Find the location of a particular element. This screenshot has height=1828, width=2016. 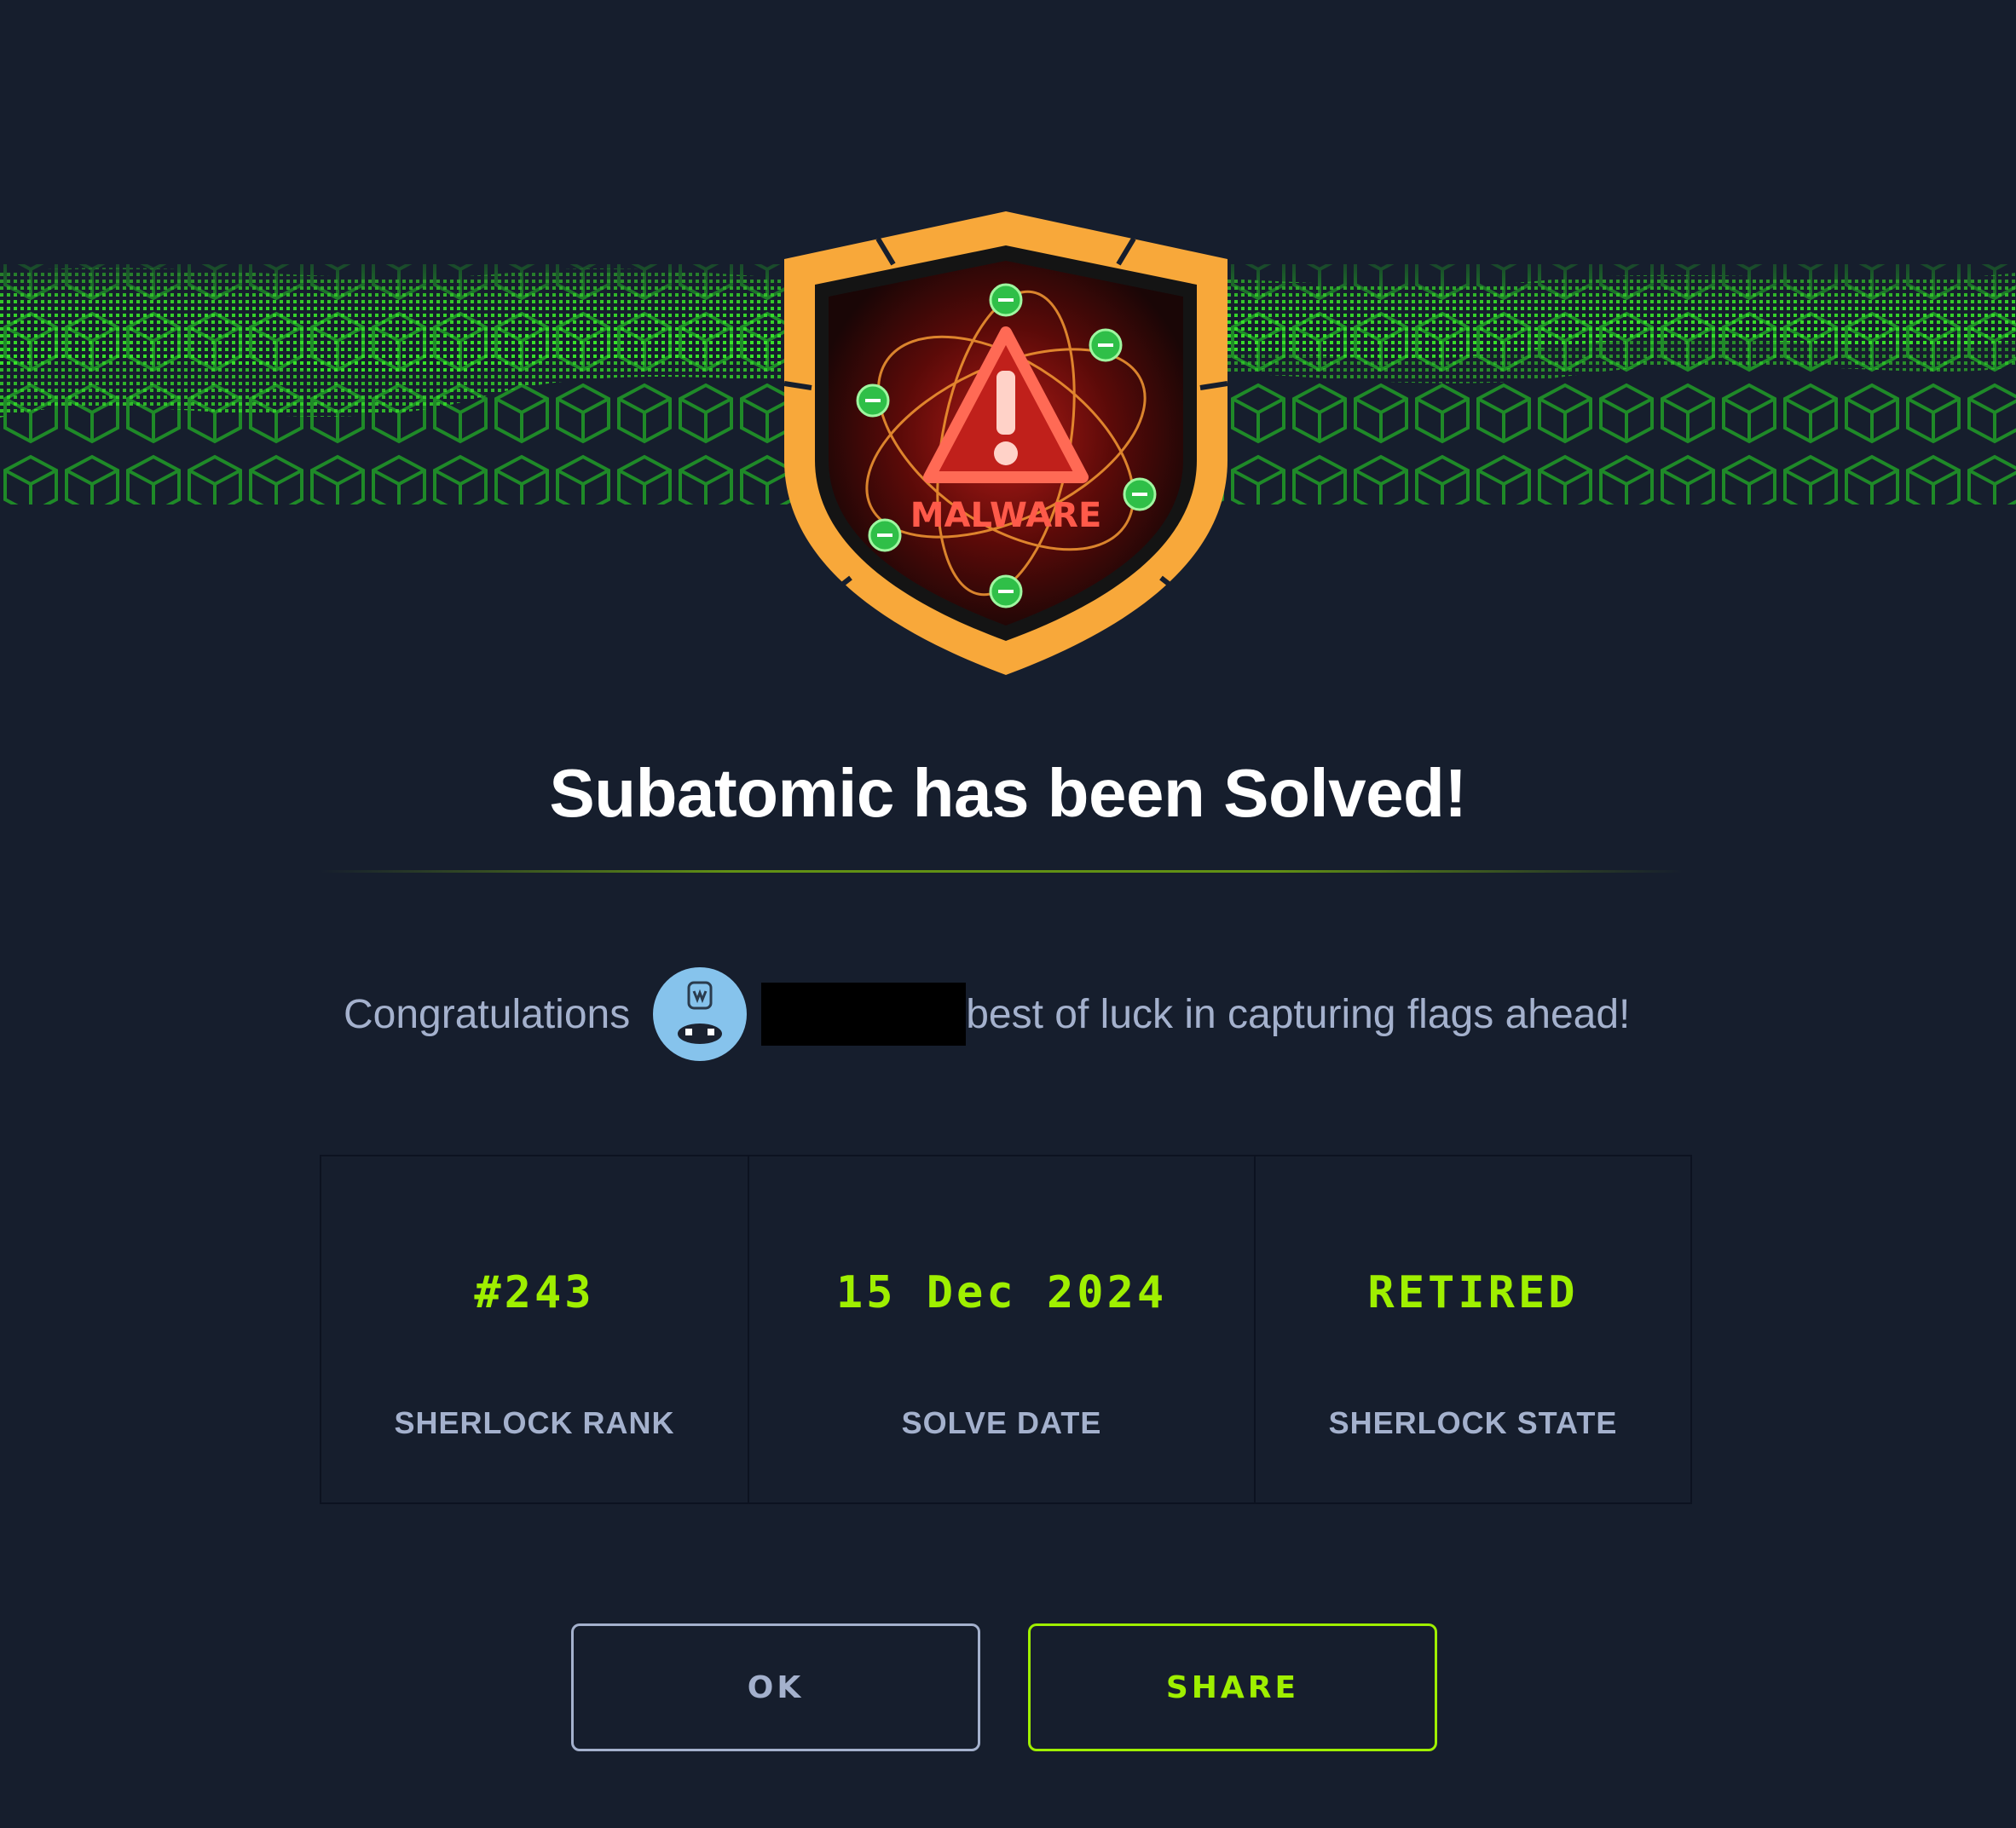

share-button: SHARE is located at coordinates (1232, 1687).